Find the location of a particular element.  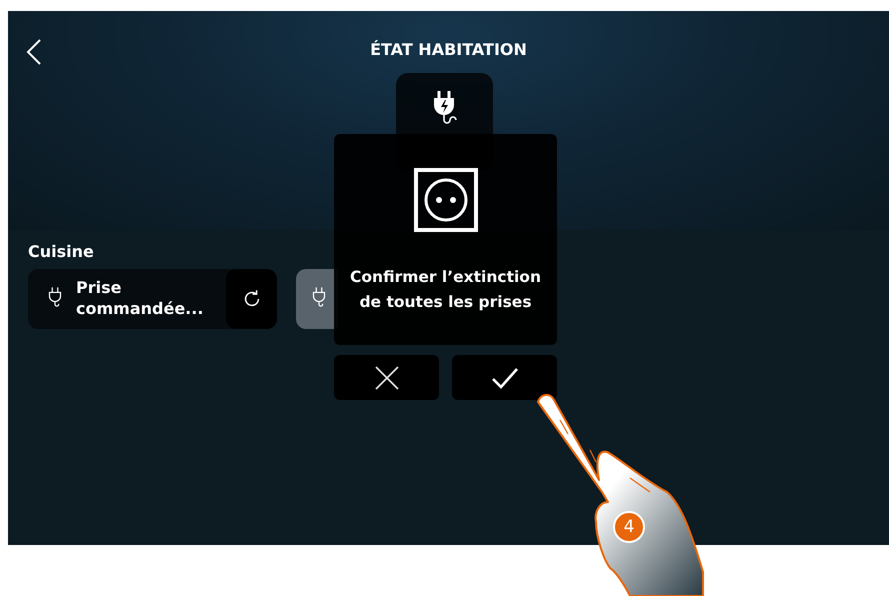

close-icon is located at coordinates (386, 378).